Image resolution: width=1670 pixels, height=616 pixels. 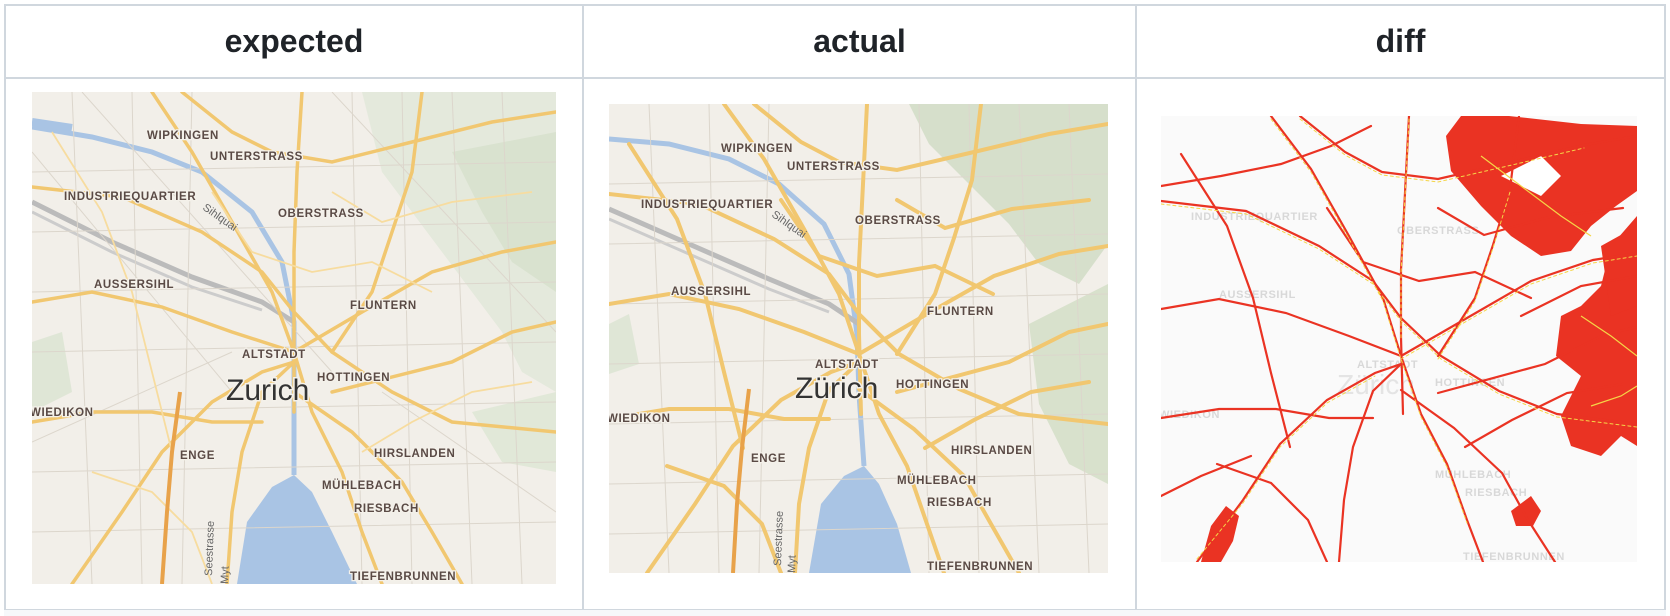 I want to click on actual-label-hirslanden: HIRSLANDEN, so click(x=991, y=451).